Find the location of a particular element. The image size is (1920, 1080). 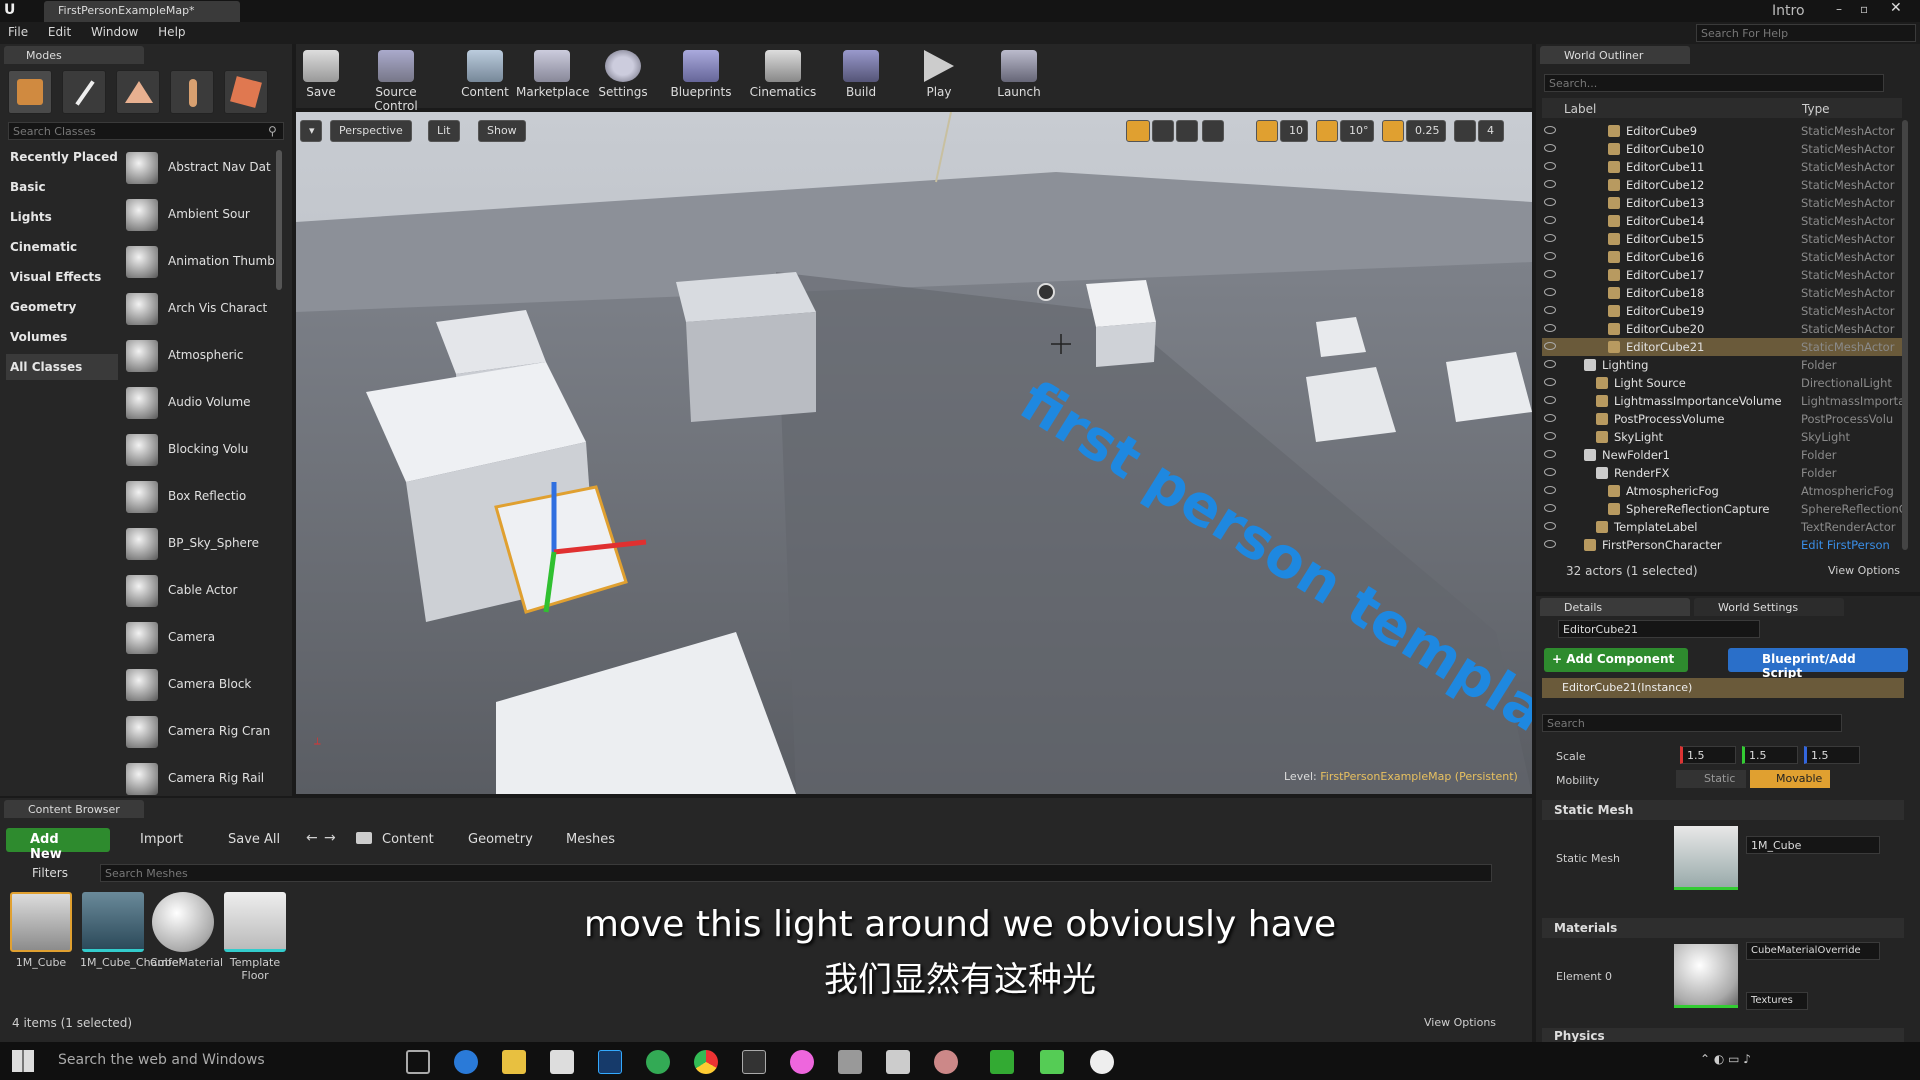

import-button: Import is located at coordinates (153, 839).